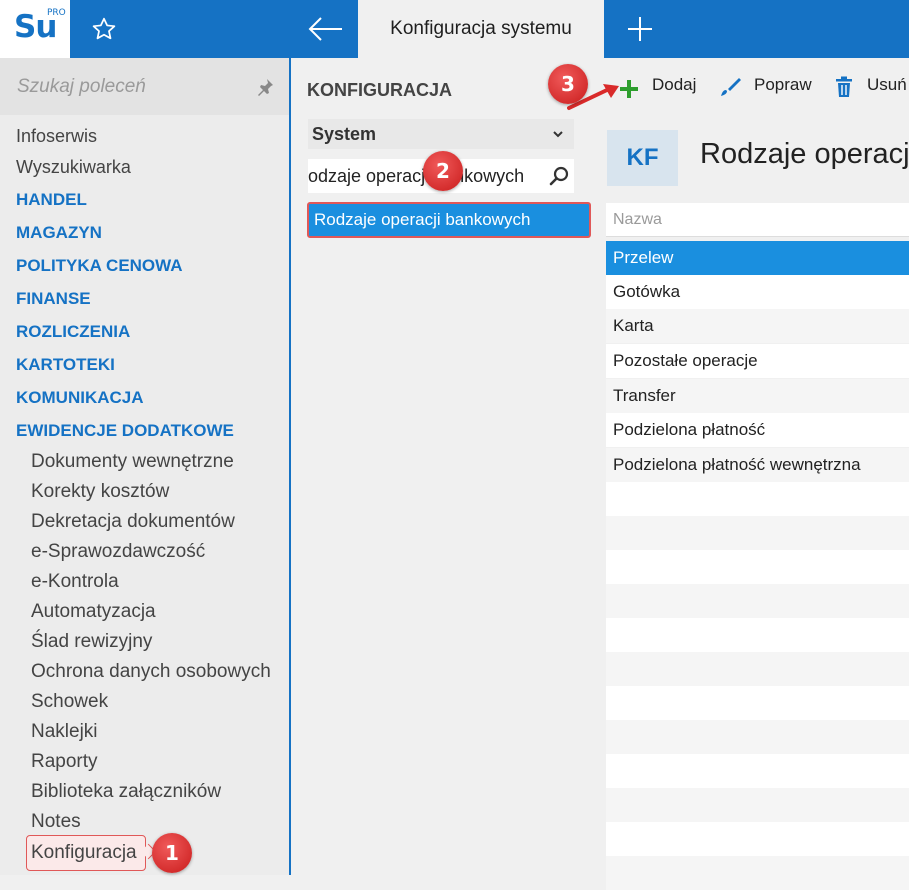 This screenshot has height=890, width=909. I want to click on sidebar-item-dokumenty-wewnetrzne: Dokumenty wewnętrzne, so click(132, 462).